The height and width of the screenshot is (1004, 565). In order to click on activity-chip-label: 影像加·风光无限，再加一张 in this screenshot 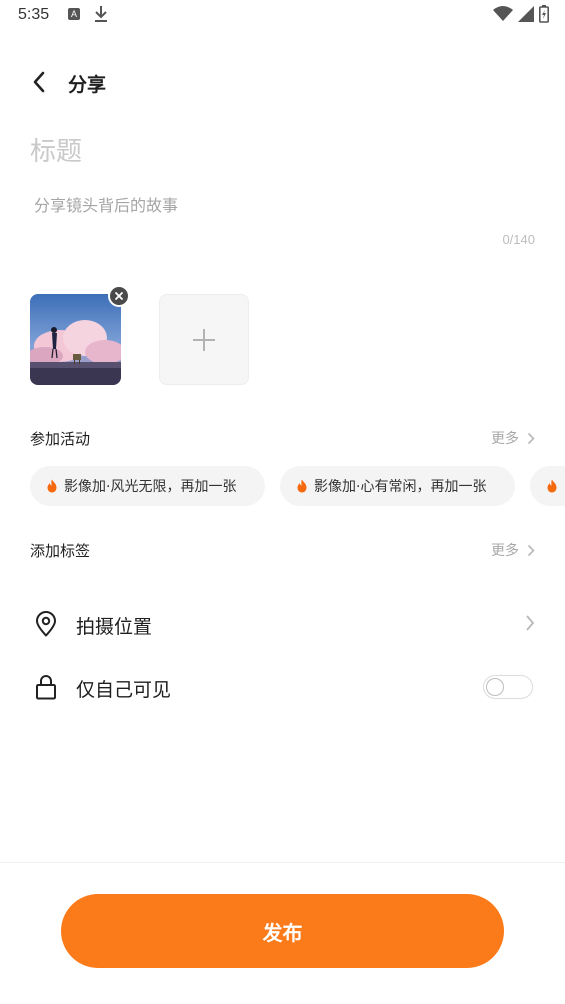, I will do `click(150, 487)`.